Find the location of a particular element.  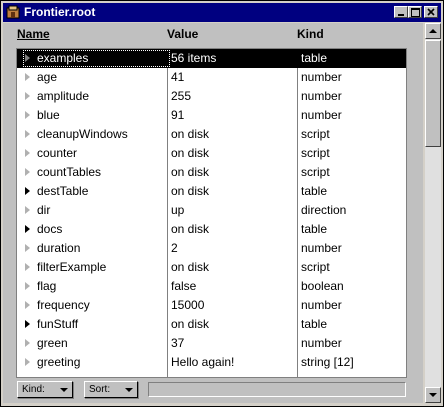

table-row: dir up direction is located at coordinates (211, 210).